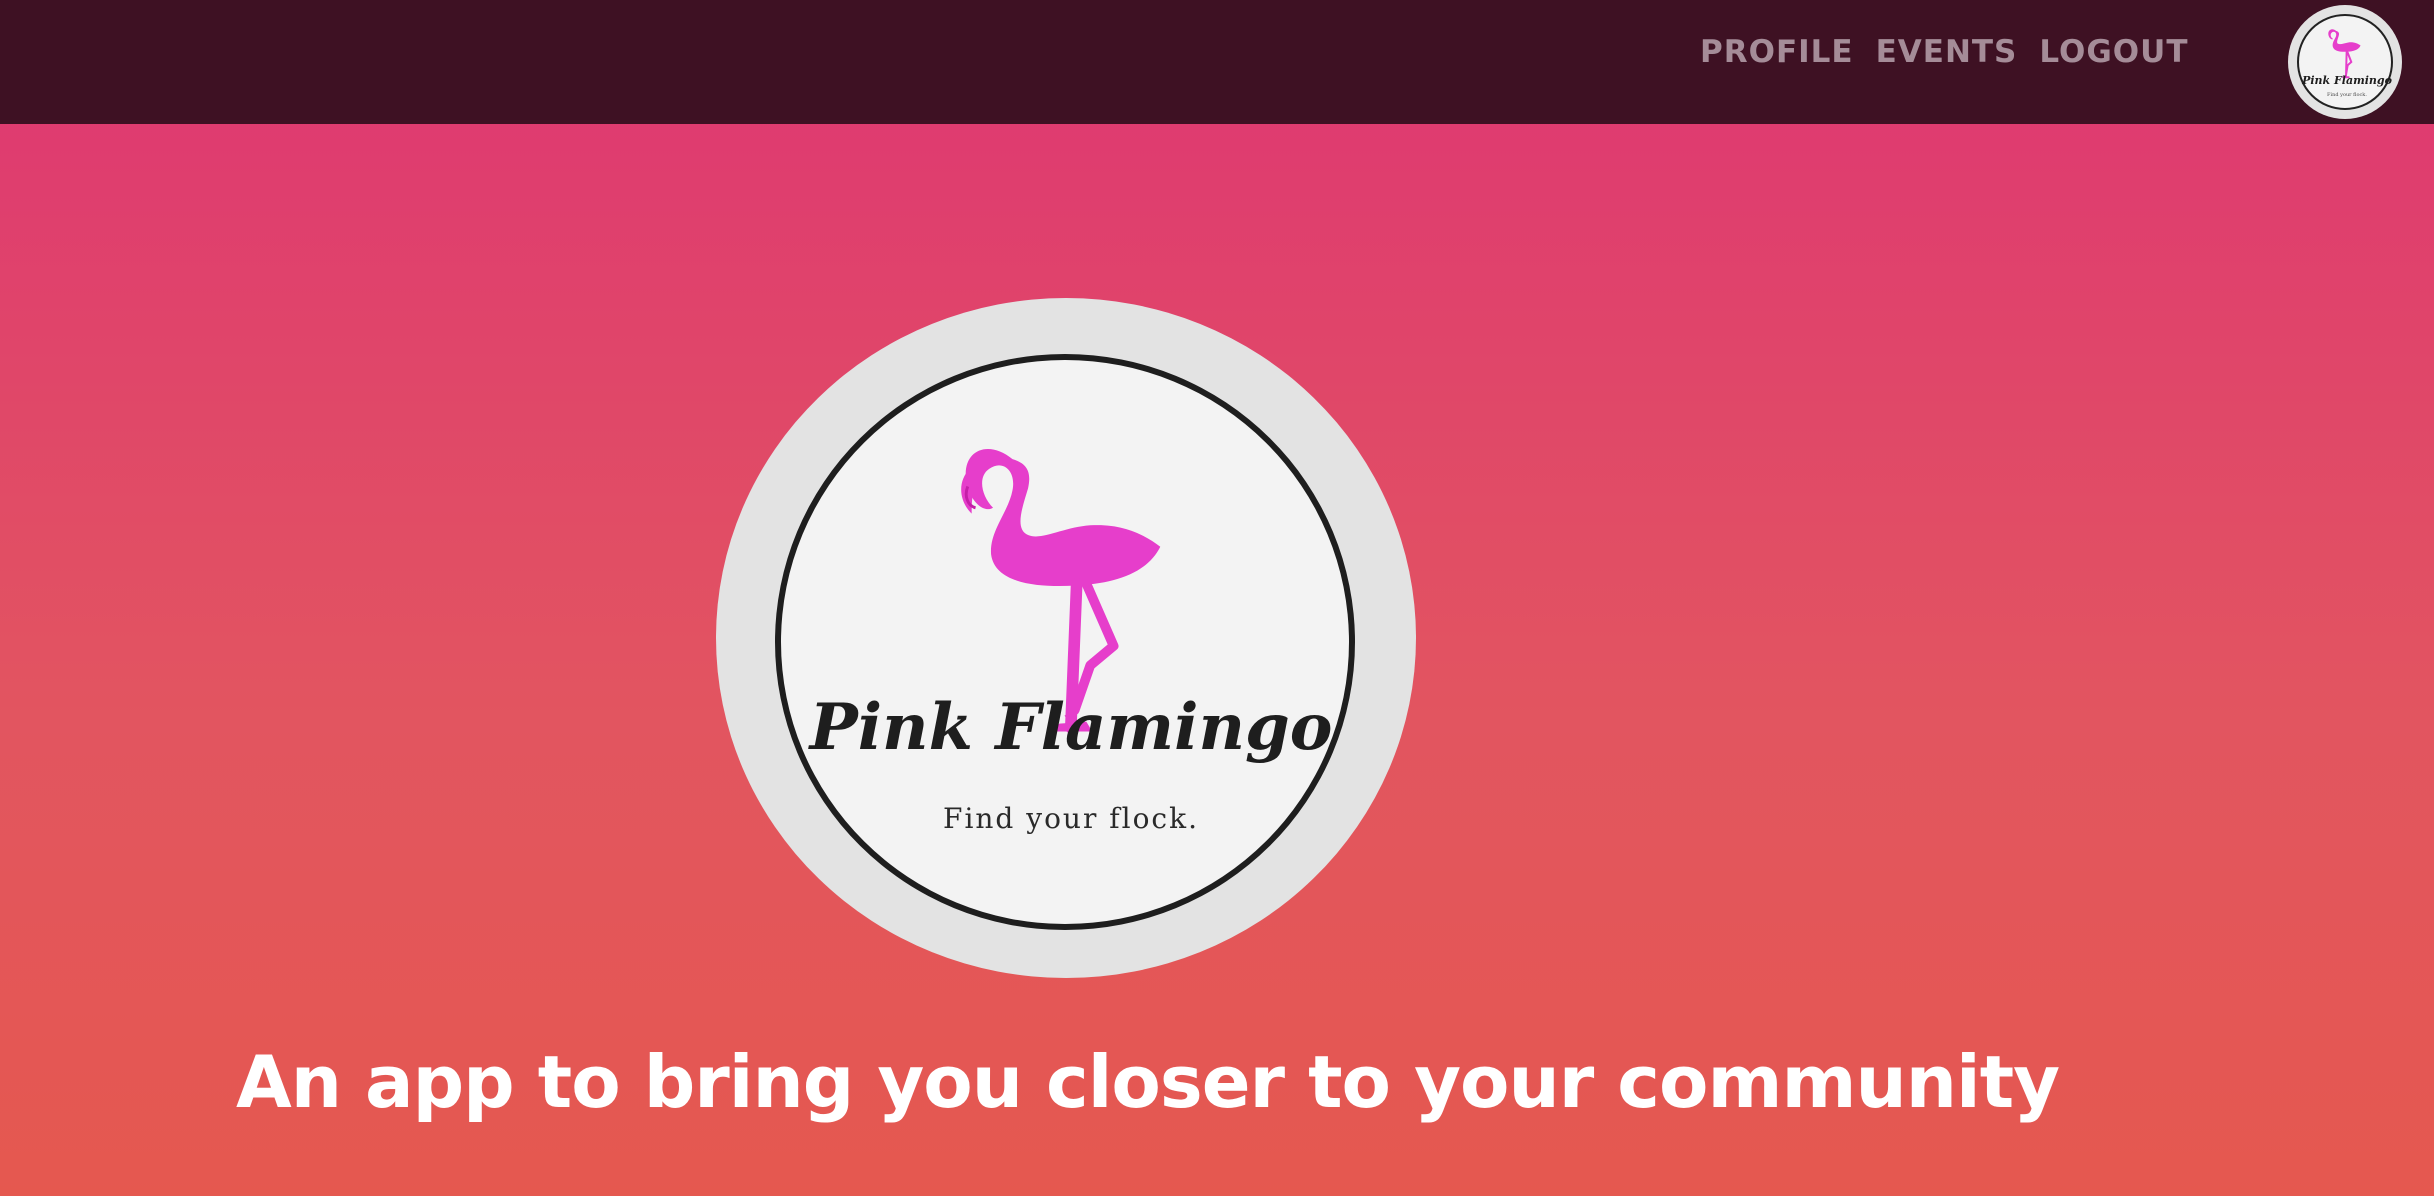 The height and width of the screenshot is (1196, 2434). What do you see at coordinates (1061, 591) in the screenshot?
I see `flamingo-icon` at bounding box center [1061, 591].